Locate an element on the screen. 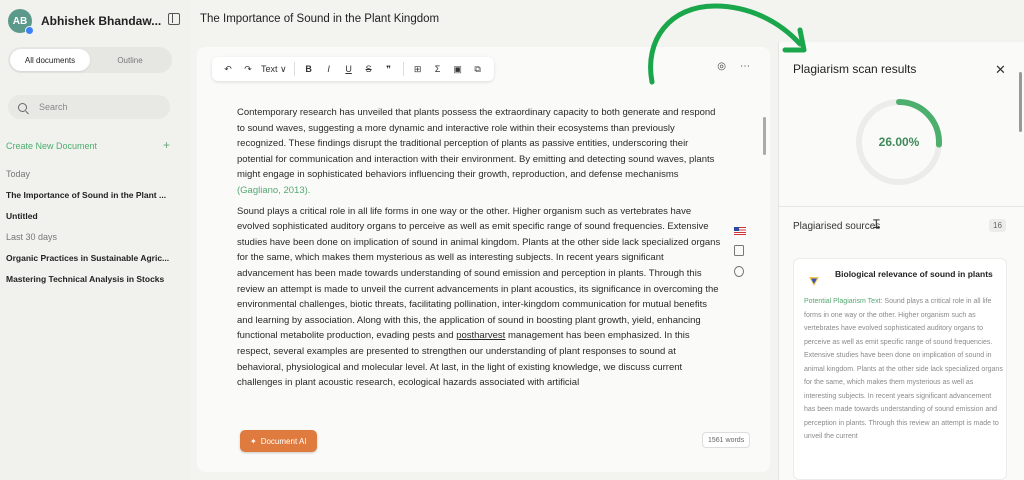 Image resolution: width=1024 pixels, height=480 pixels. undo-button: ↶ is located at coordinates (228, 69).